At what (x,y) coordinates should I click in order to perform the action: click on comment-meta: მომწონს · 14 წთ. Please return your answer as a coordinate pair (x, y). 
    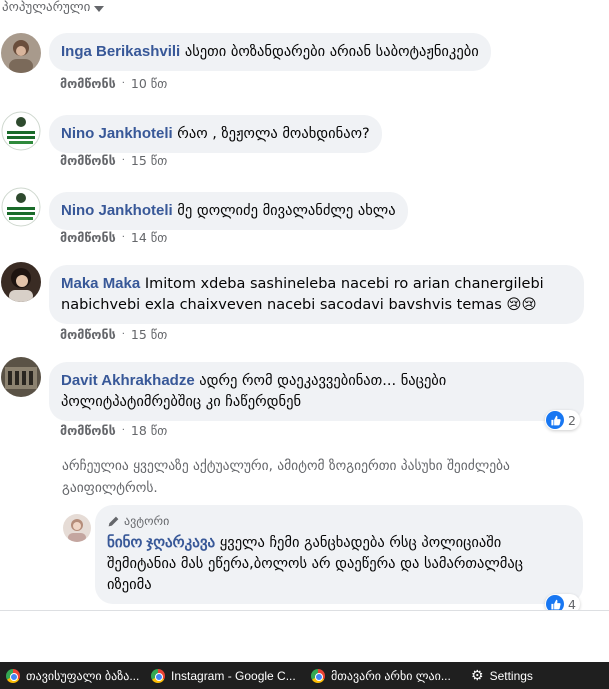
    Looking at the image, I should click on (113, 237).